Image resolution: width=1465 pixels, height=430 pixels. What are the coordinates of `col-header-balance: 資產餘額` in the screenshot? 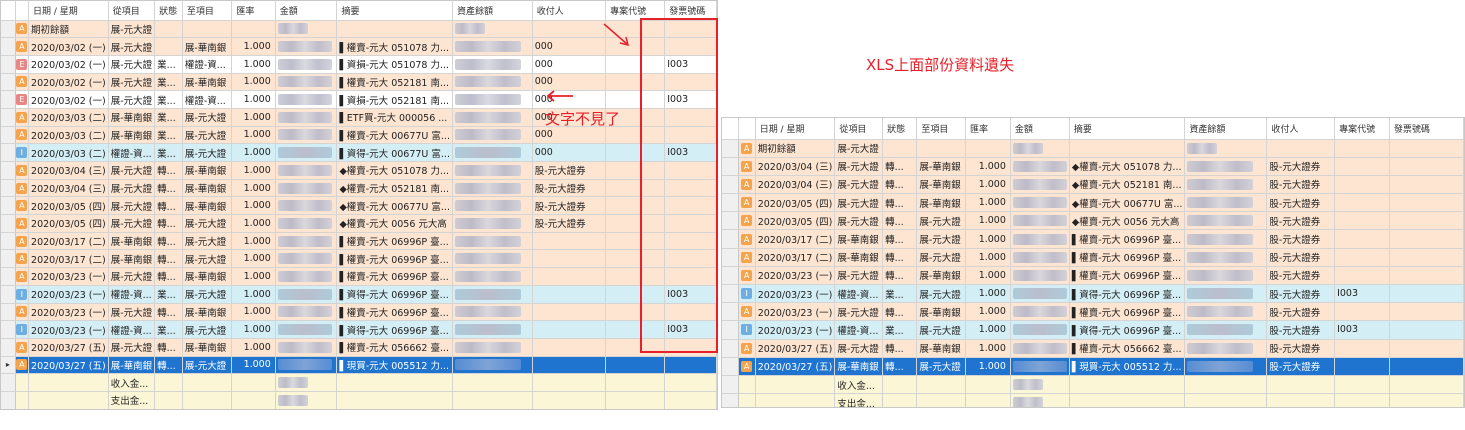 It's located at (1226, 129).